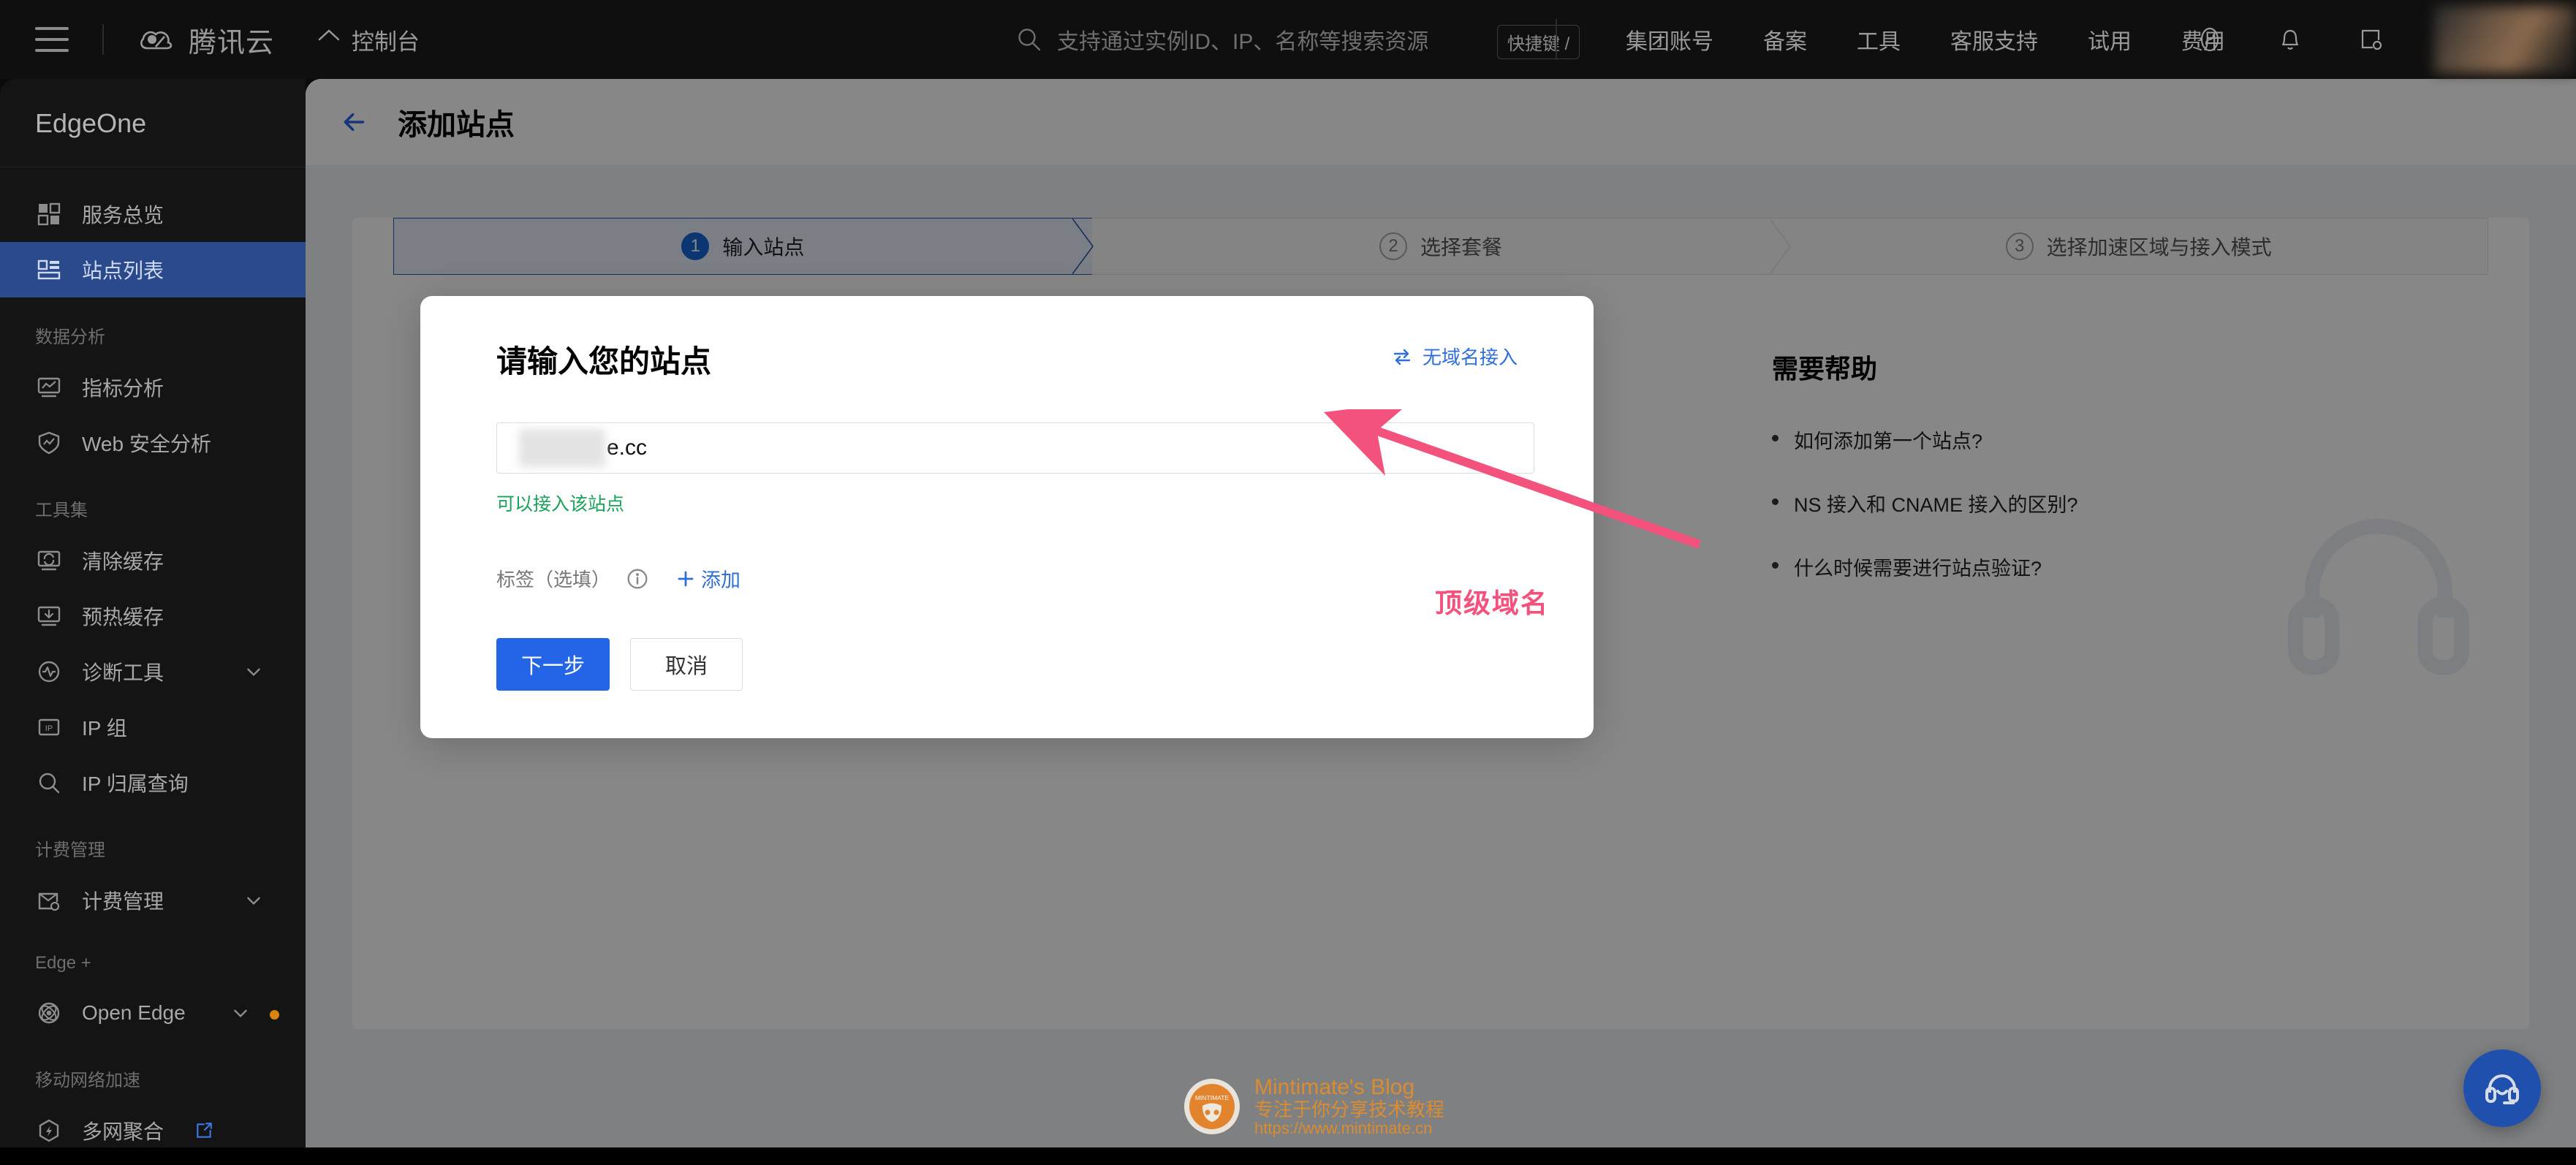 This screenshot has height=1165, width=2576. Describe the element at coordinates (2378, 596) in the screenshot. I see `headset-watermark-icon` at that location.